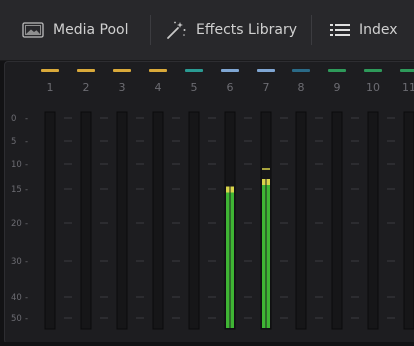 Image resolution: width=414 pixels, height=346 pixels. I want to click on channel-label: 8, so click(301, 87).